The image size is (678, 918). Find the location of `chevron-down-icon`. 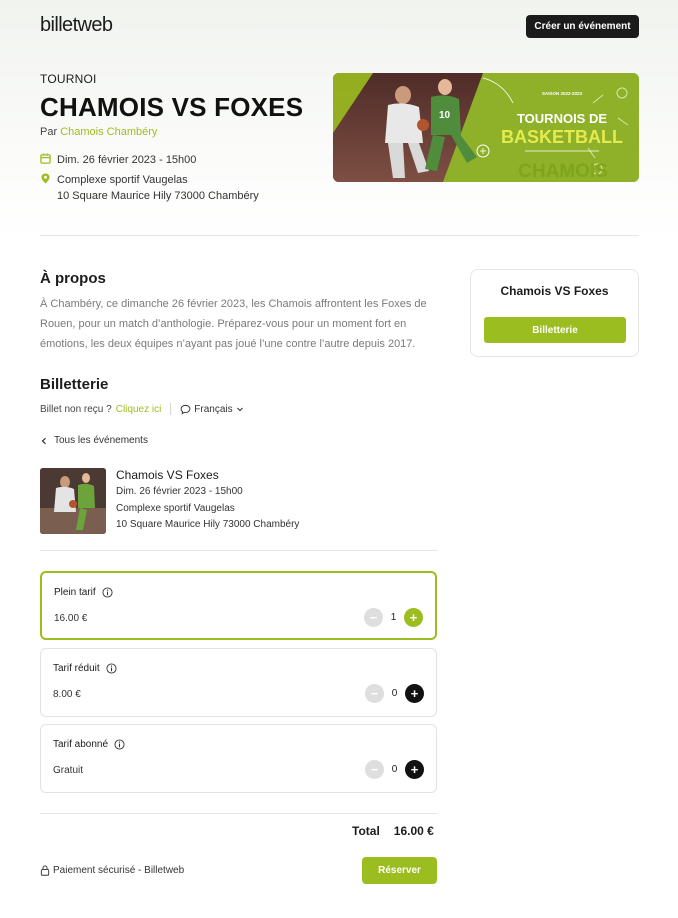

chevron-down-icon is located at coordinates (239, 409).